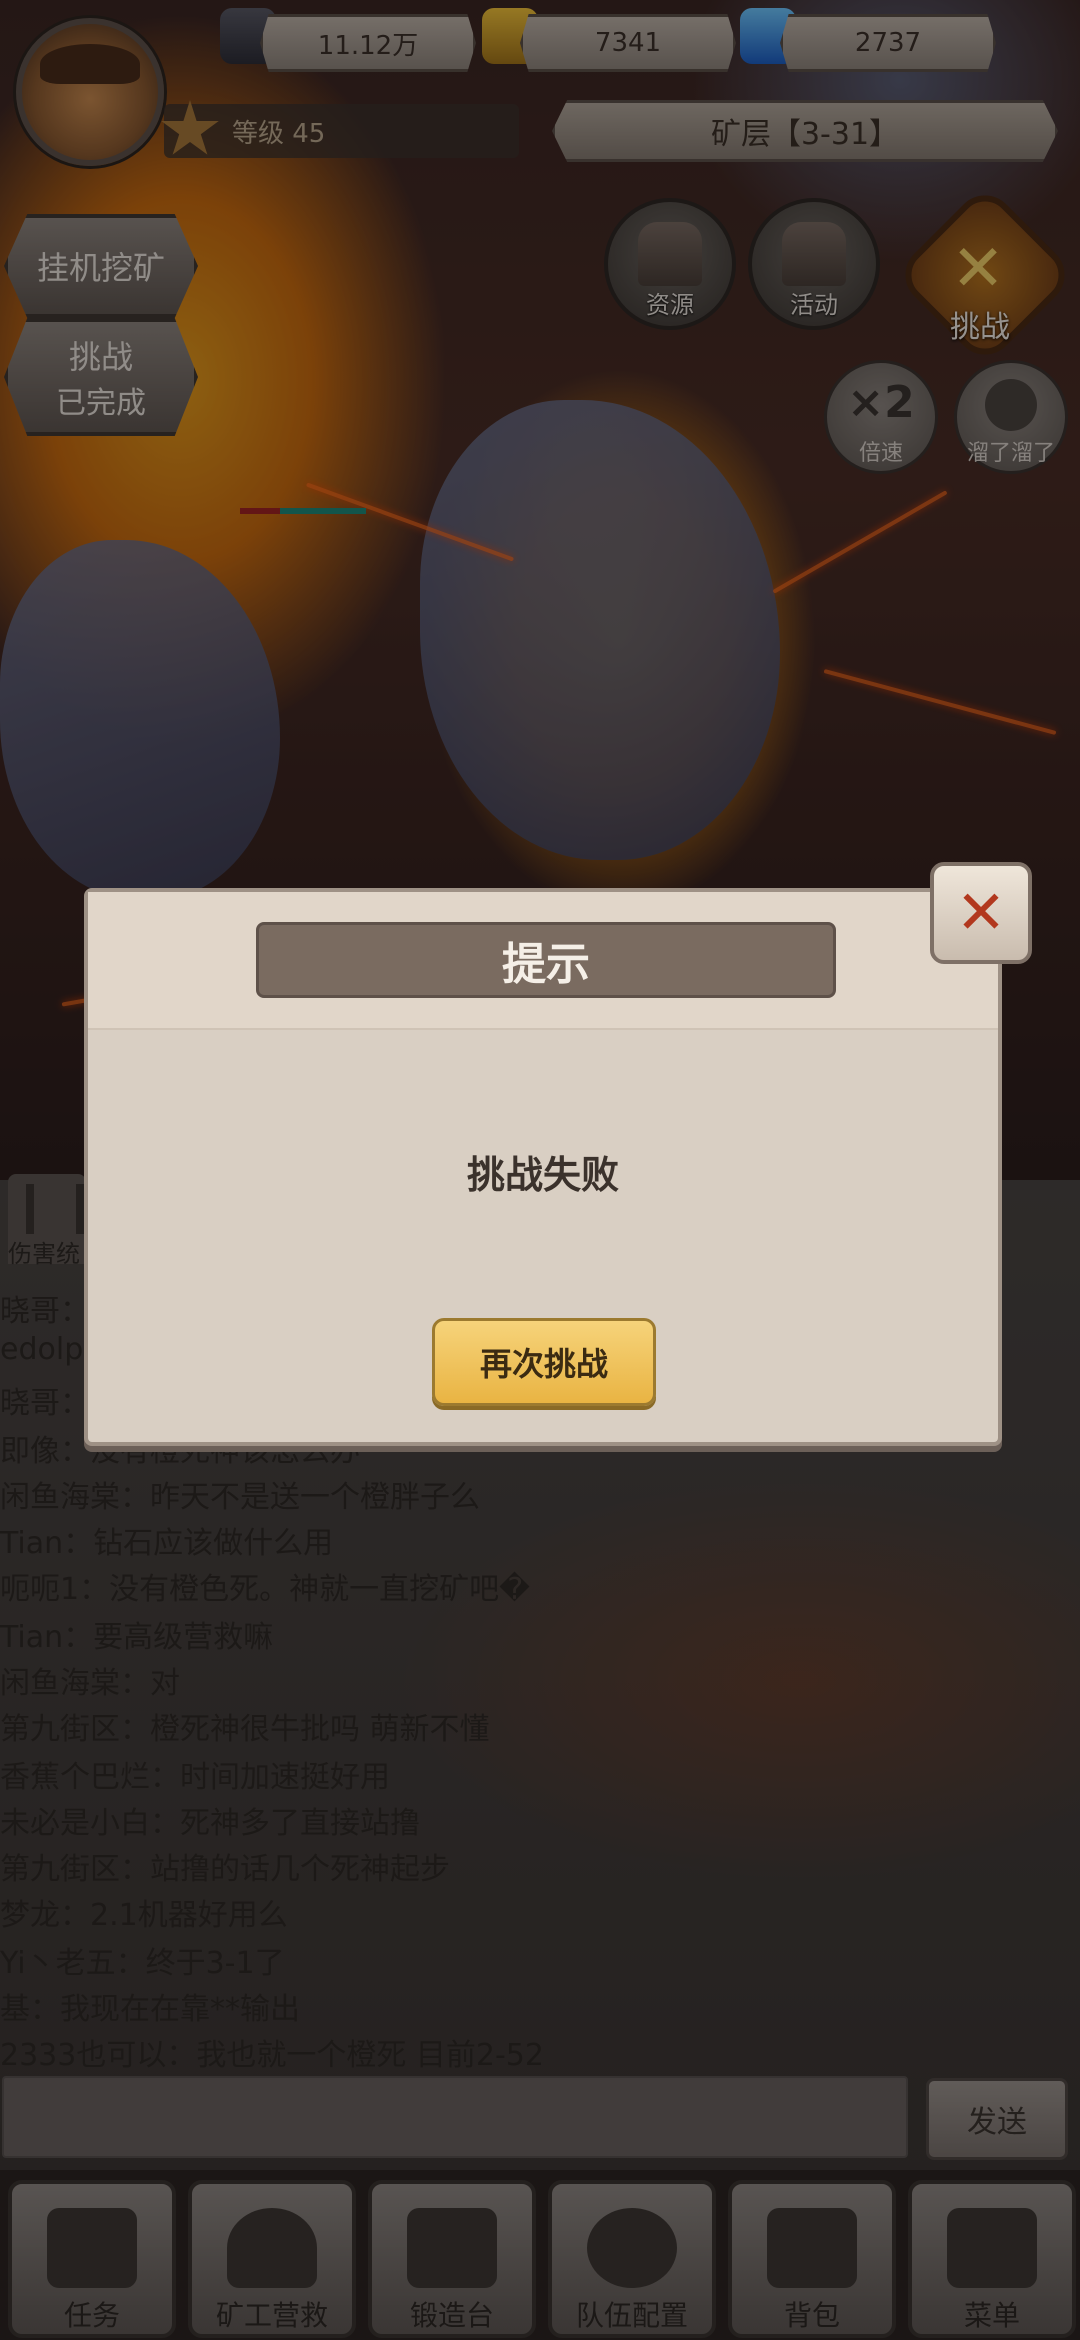 Image resolution: width=1080 pixels, height=2340 pixels. I want to click on dialog-title-text: 提示, so click(546, 964).